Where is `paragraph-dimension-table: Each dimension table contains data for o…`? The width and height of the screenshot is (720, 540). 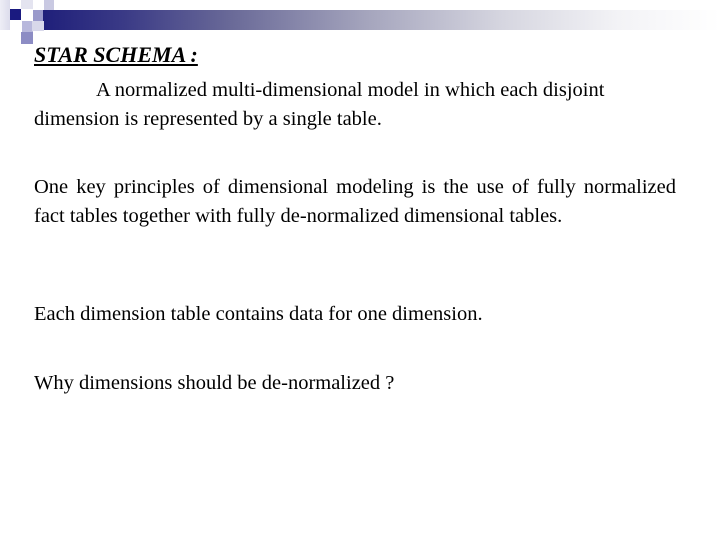
paragraph-dimension-table: Each dimension table contains data for o… is located at coordinates (258, 314).